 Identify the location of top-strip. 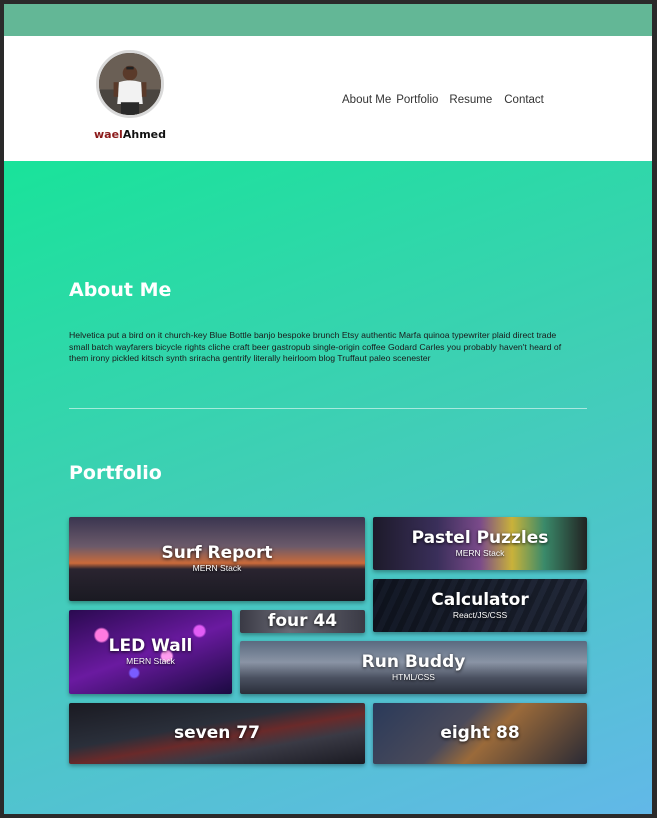
(328, 20).